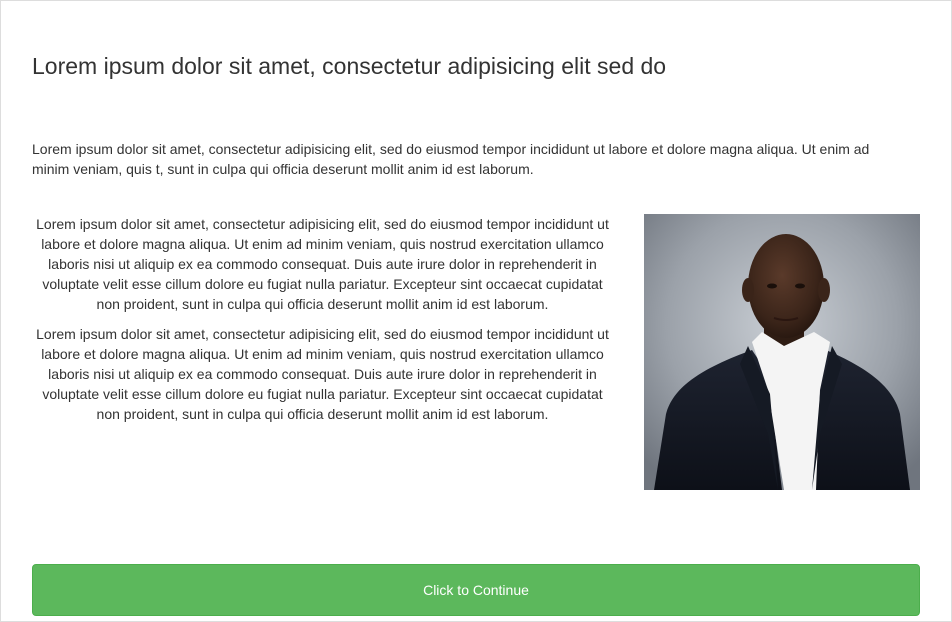  Describe the element at coordinates (782, 352) in the screenshot. I see `portrait-photo` at that location.